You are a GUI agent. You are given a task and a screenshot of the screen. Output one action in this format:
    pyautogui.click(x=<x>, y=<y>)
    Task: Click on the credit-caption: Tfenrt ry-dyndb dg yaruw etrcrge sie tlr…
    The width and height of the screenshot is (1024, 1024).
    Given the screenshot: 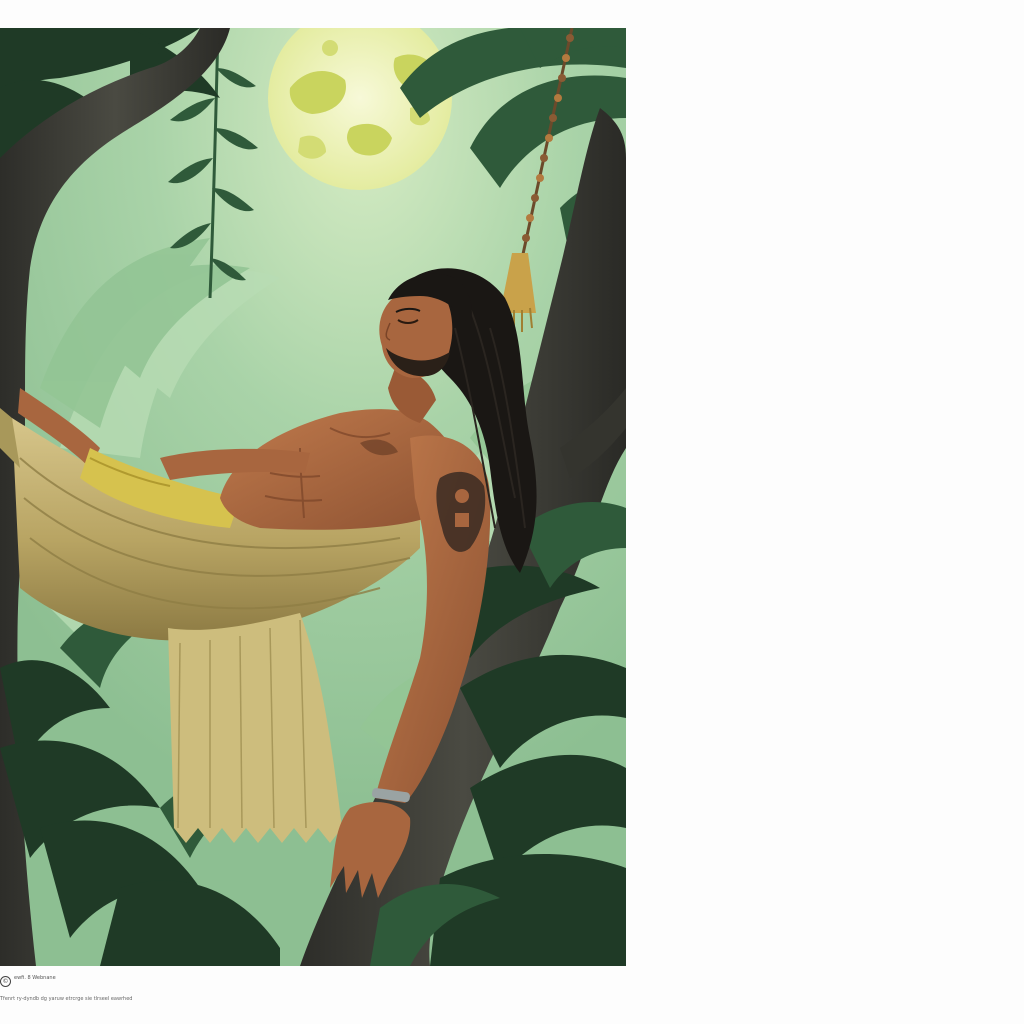 What is the action you would take?
    pyautogui.click(x=66, y=999)
    